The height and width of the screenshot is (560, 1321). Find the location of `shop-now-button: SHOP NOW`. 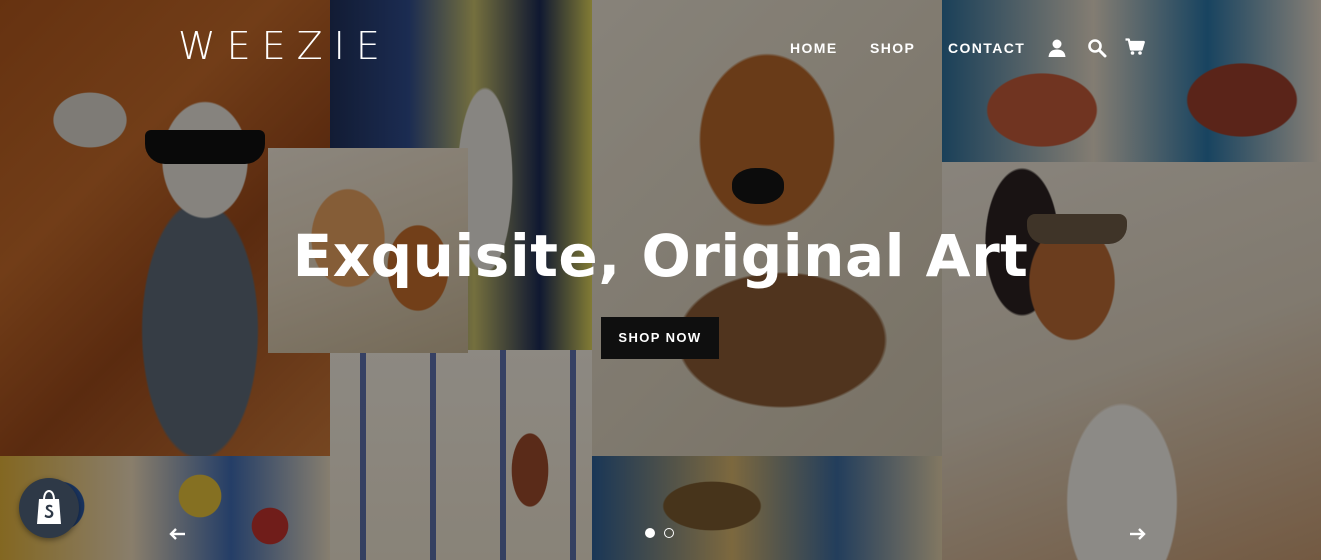

shop-now-button: SHOP NOW is located at coordinates (660, 338).